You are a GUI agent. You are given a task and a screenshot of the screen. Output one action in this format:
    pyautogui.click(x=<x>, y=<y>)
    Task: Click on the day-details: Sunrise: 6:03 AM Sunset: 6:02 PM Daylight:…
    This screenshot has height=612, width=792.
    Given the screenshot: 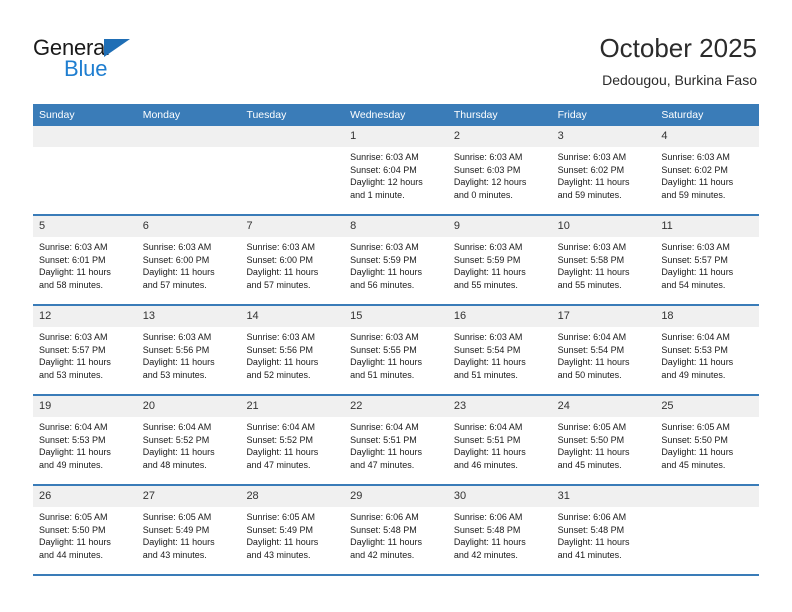 What is the action you would take?
    pyautogui.click(x=707, y=174)
    